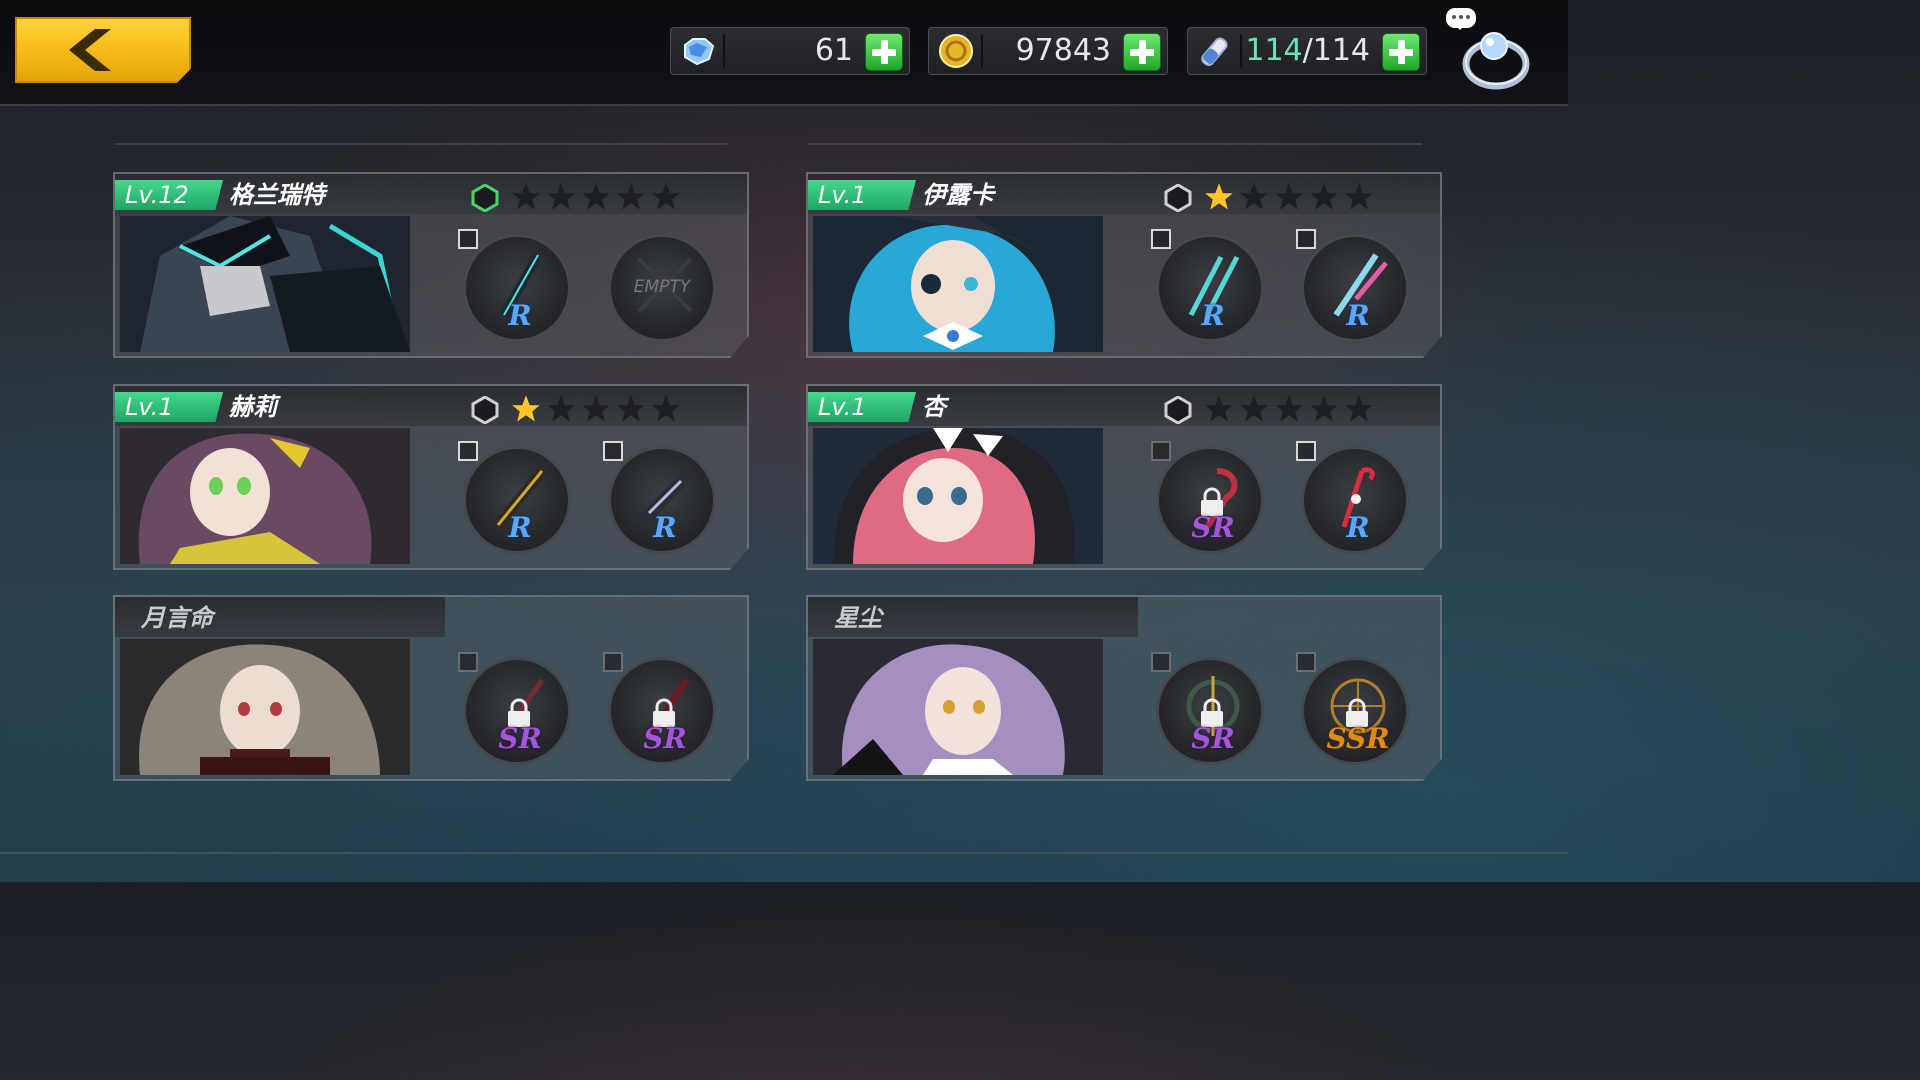 Image resolution: width=1920 pixels, height=1080 pixels. Describe the element at coordinates (1124, 265) in the screenshot. I see `character-card: Lv.1 伊露卡 R R` at that location.